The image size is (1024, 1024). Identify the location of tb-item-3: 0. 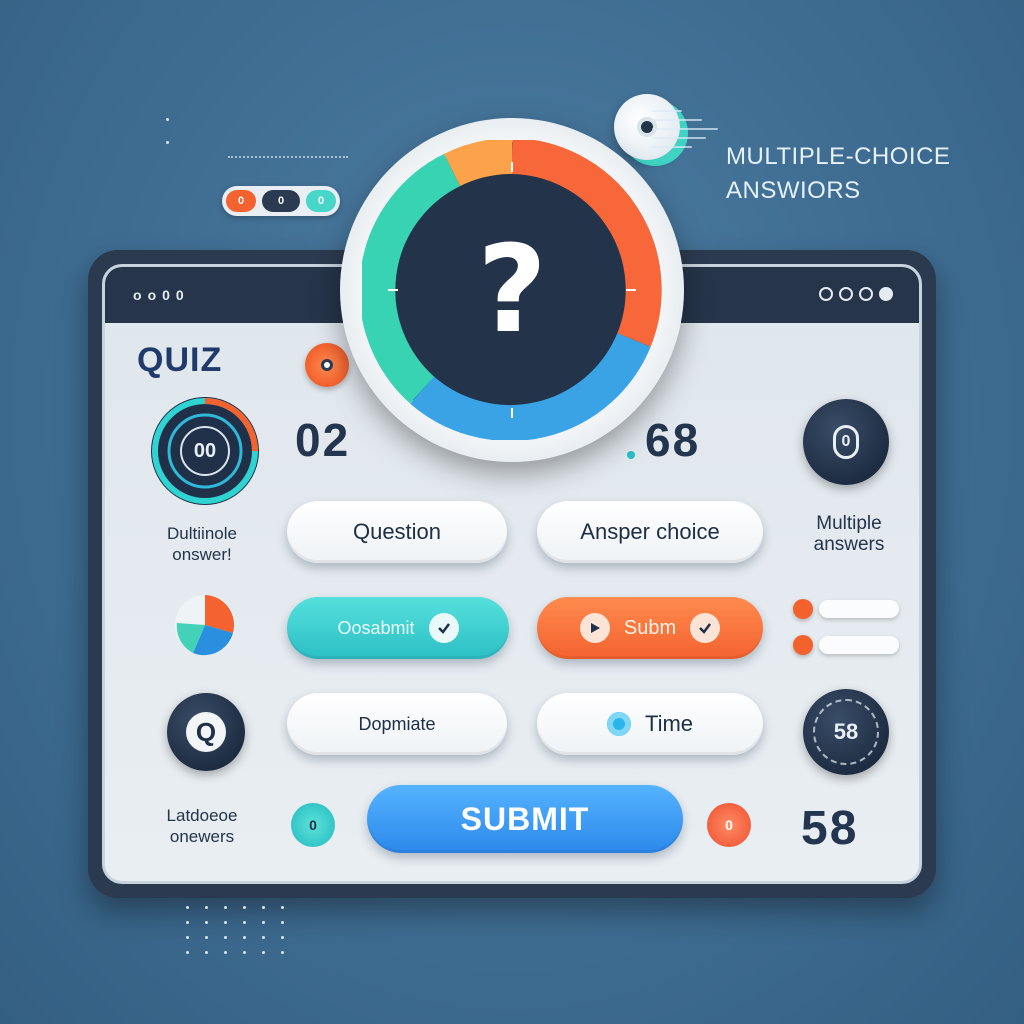
(166, 295).